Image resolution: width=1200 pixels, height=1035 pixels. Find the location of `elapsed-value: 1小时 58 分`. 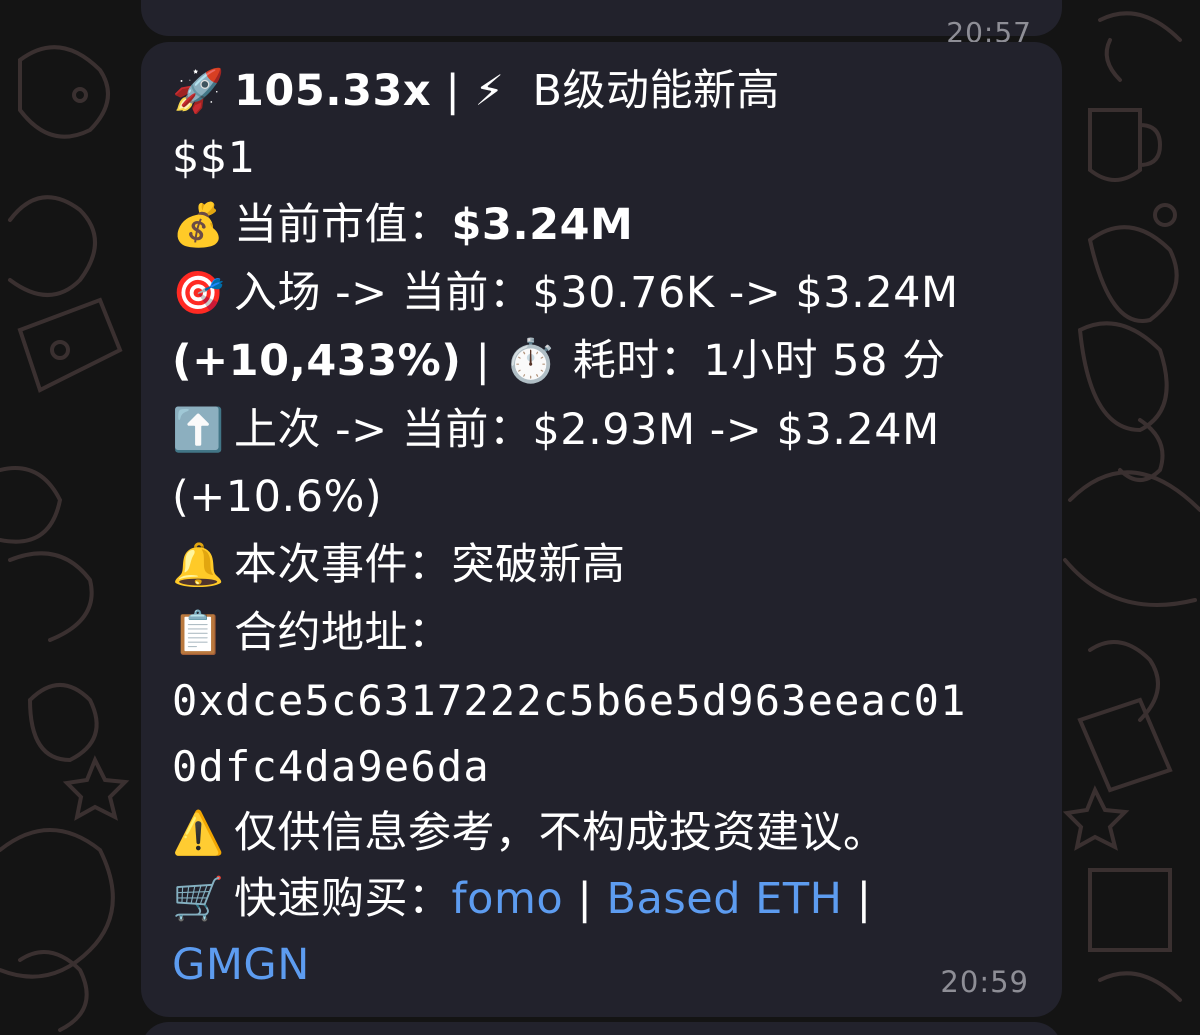

elapsed-value: 1小时 58 分 is located at coordinates (824, 361).